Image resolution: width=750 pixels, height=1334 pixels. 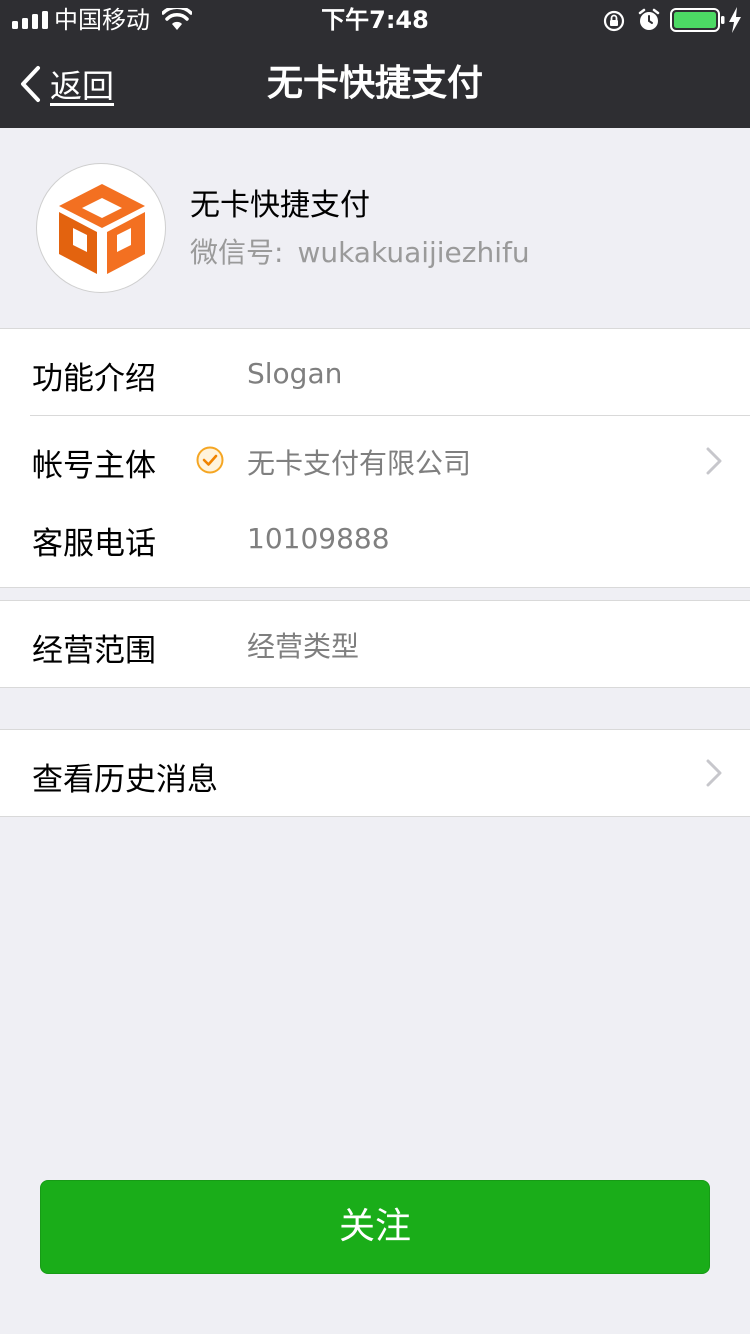 I want to click on navigation-bar: 返回 无卡快捷支付, so click(x=375, y=84).